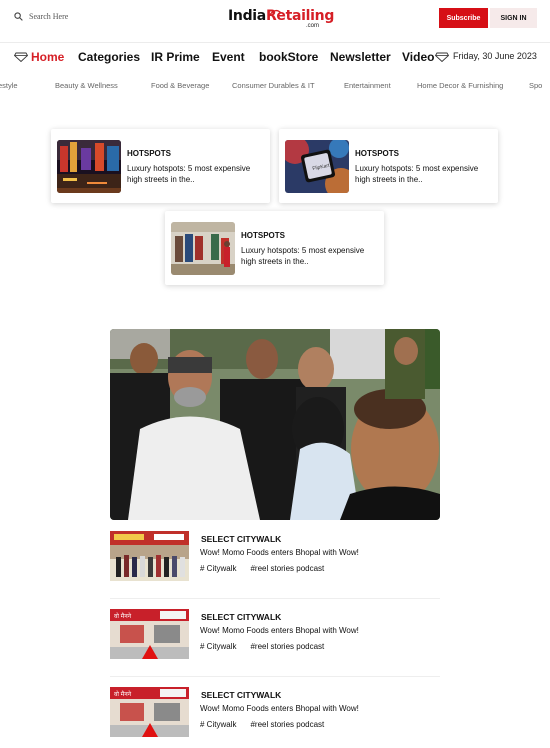  Describe the element at coordinates (18, 16) in the screenshot. I see `search-icon` at that location.